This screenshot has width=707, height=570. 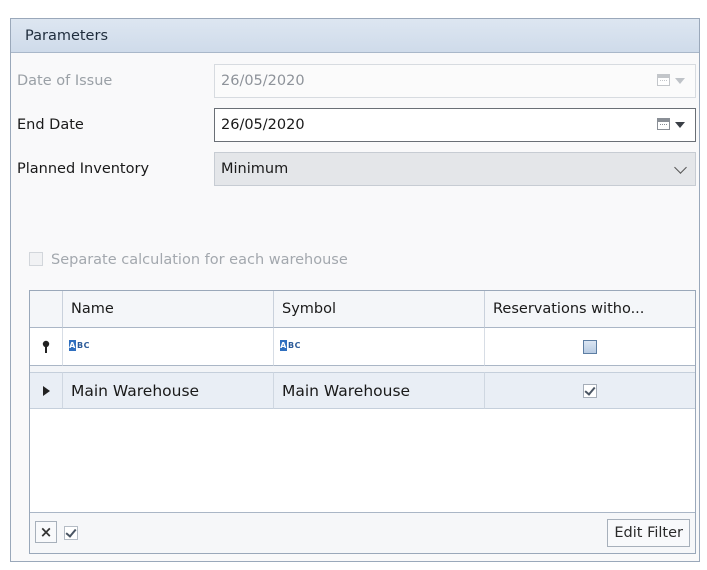 I want to click on filter-cell-name: ABC, so click(x=168, y=347).